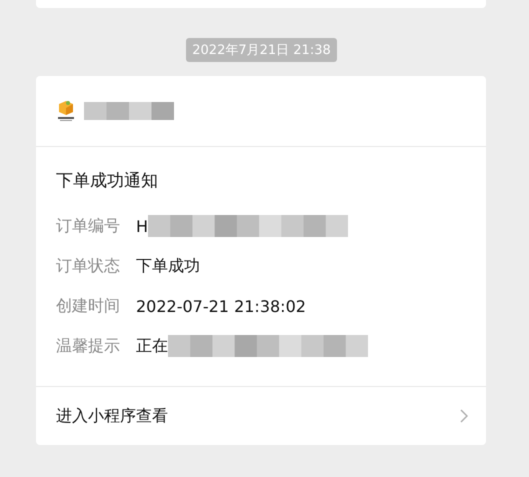 This screenshot has height=477, width=529. I want to click on field-label: 订单状态, so click(88, 266).